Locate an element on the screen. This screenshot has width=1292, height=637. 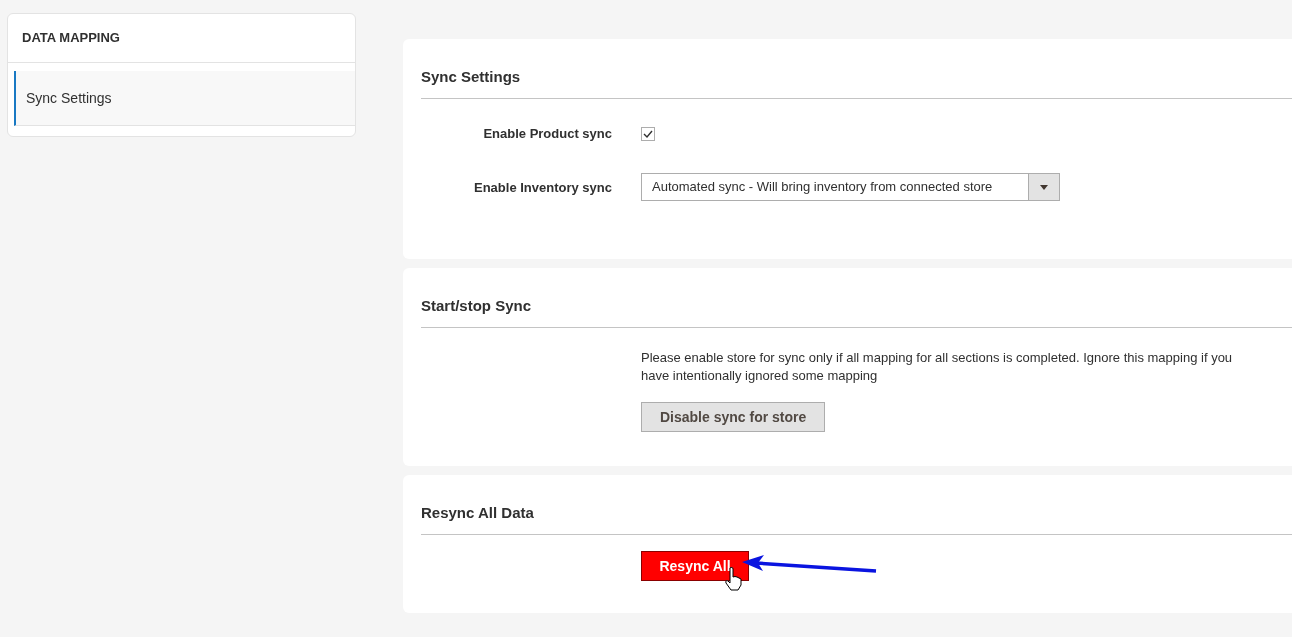
section-title: Start/stop Sync is located at coordinates (476, 305).